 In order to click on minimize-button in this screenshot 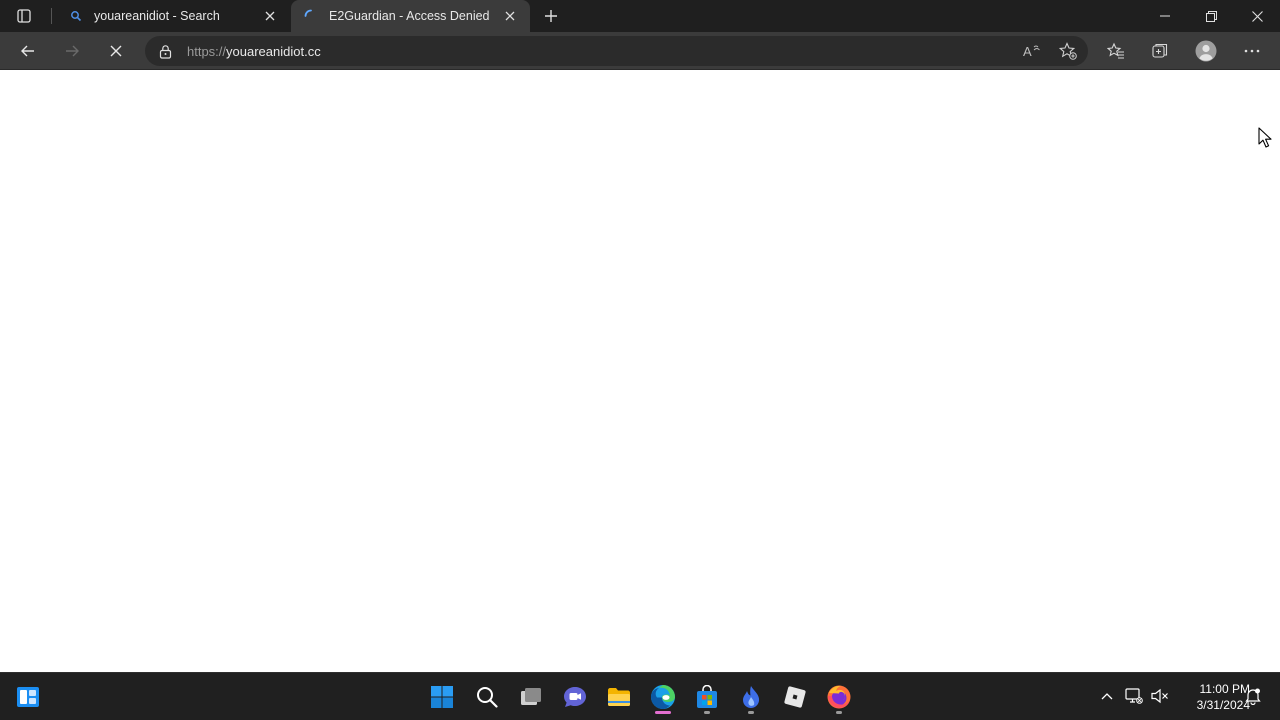, I will do `click(1165, 16)`.